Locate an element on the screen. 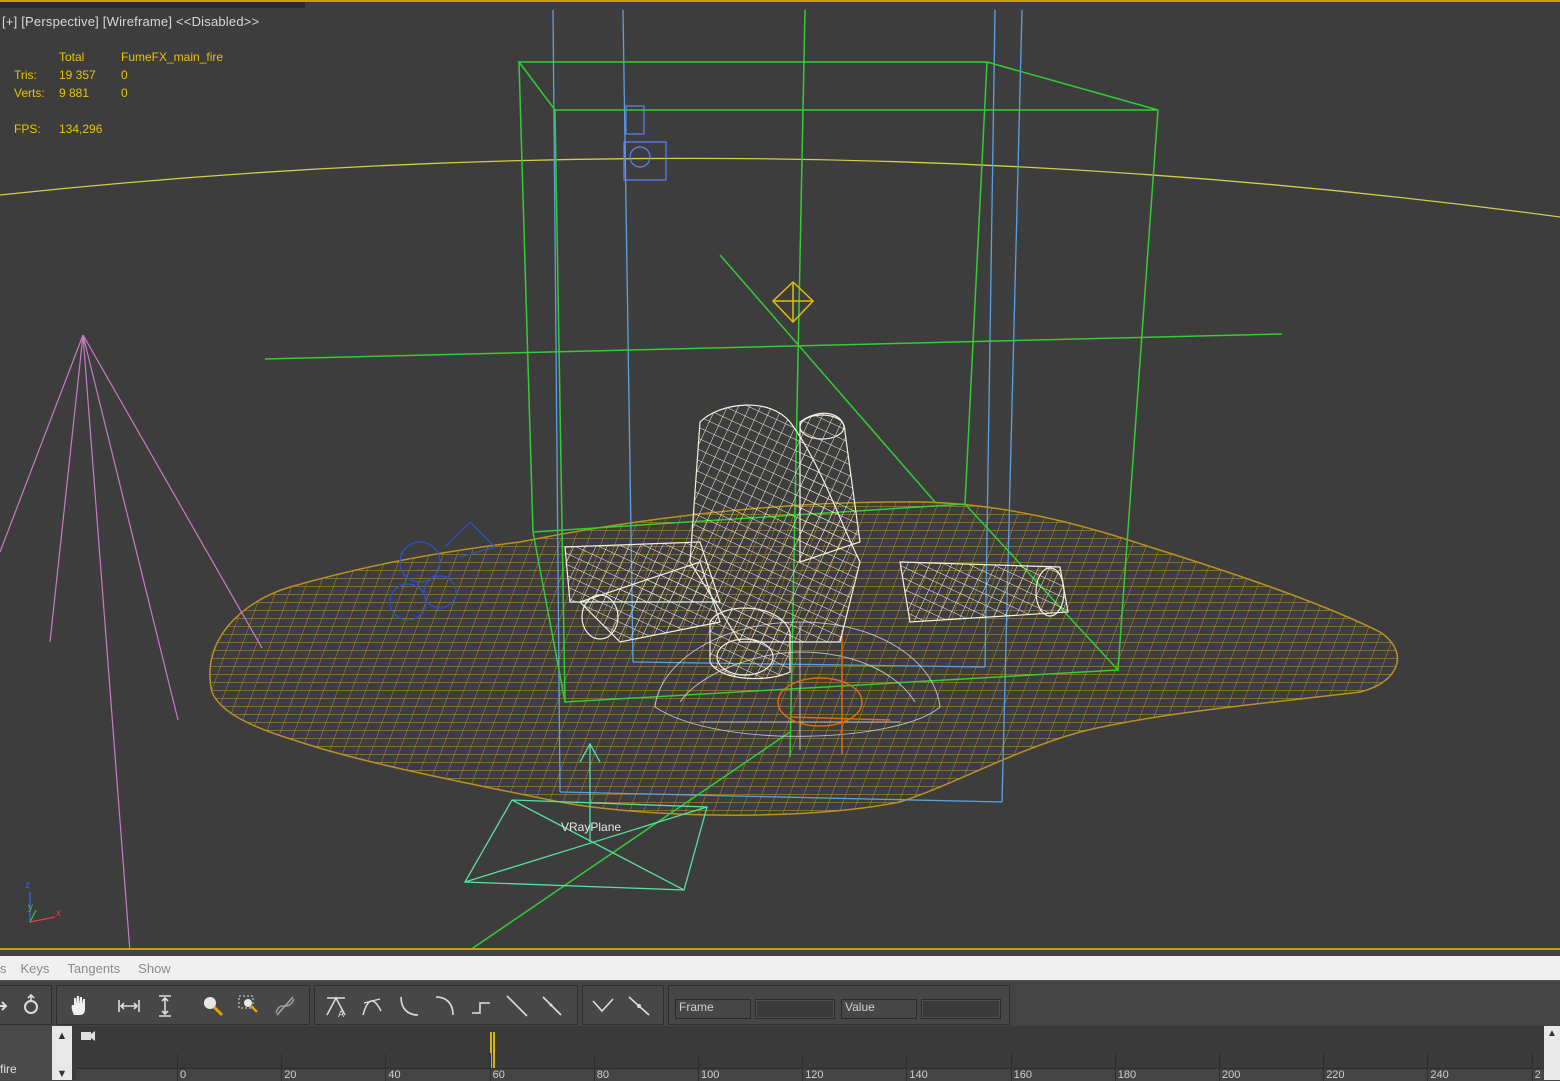 This screenshot has height=1081, width=1560. set-tangents-slow-button is located at coordinates (445, 1006).